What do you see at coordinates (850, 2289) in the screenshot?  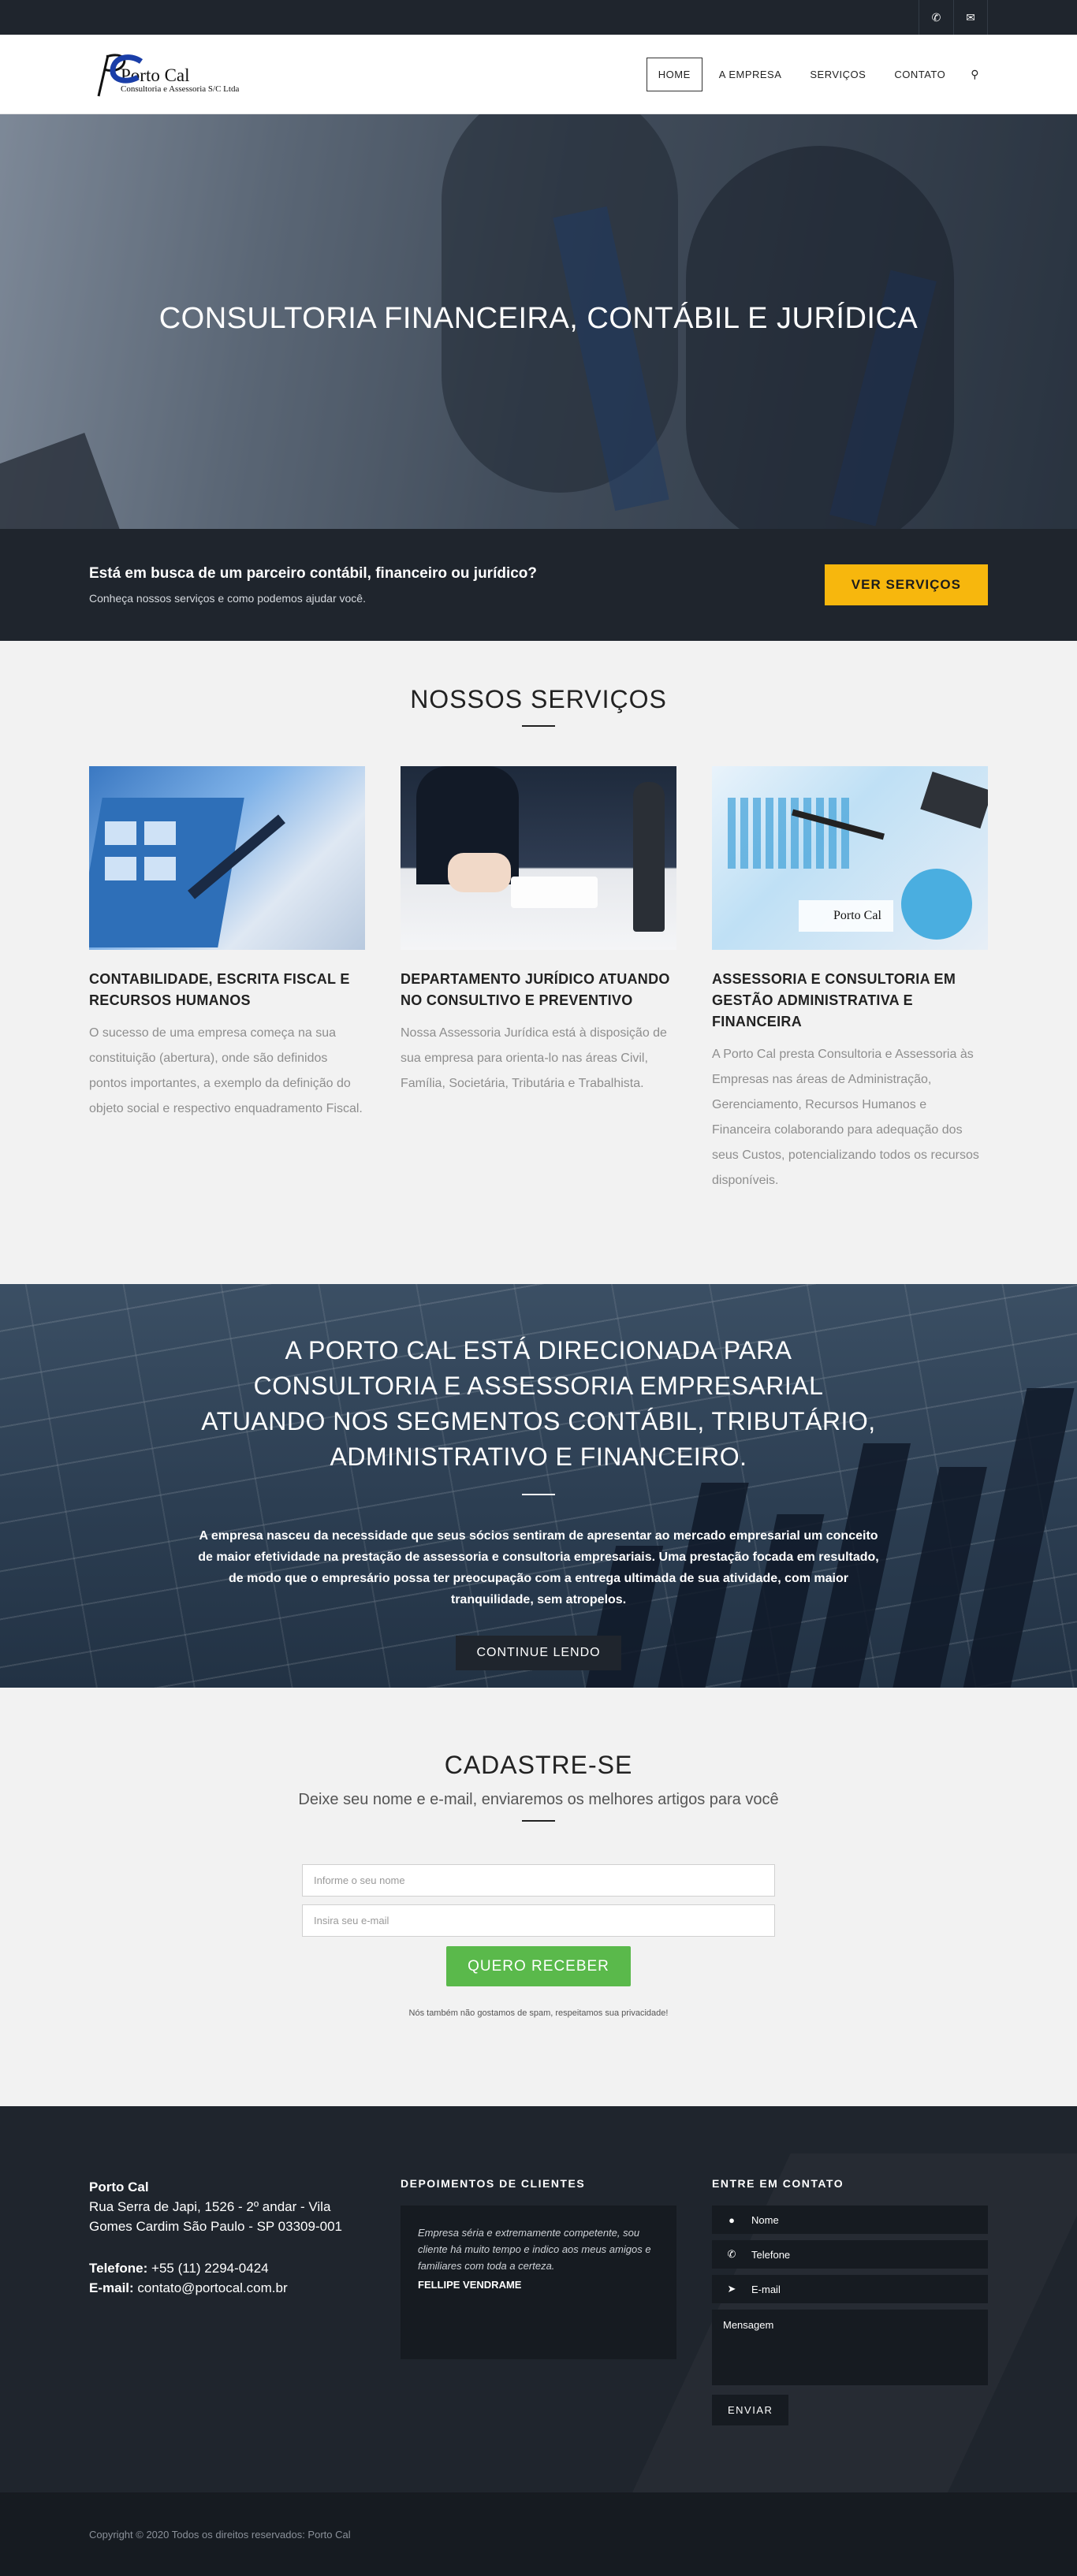 I see `contact-email-field: ➤ E-mail` at bounding box center [850, 2289].